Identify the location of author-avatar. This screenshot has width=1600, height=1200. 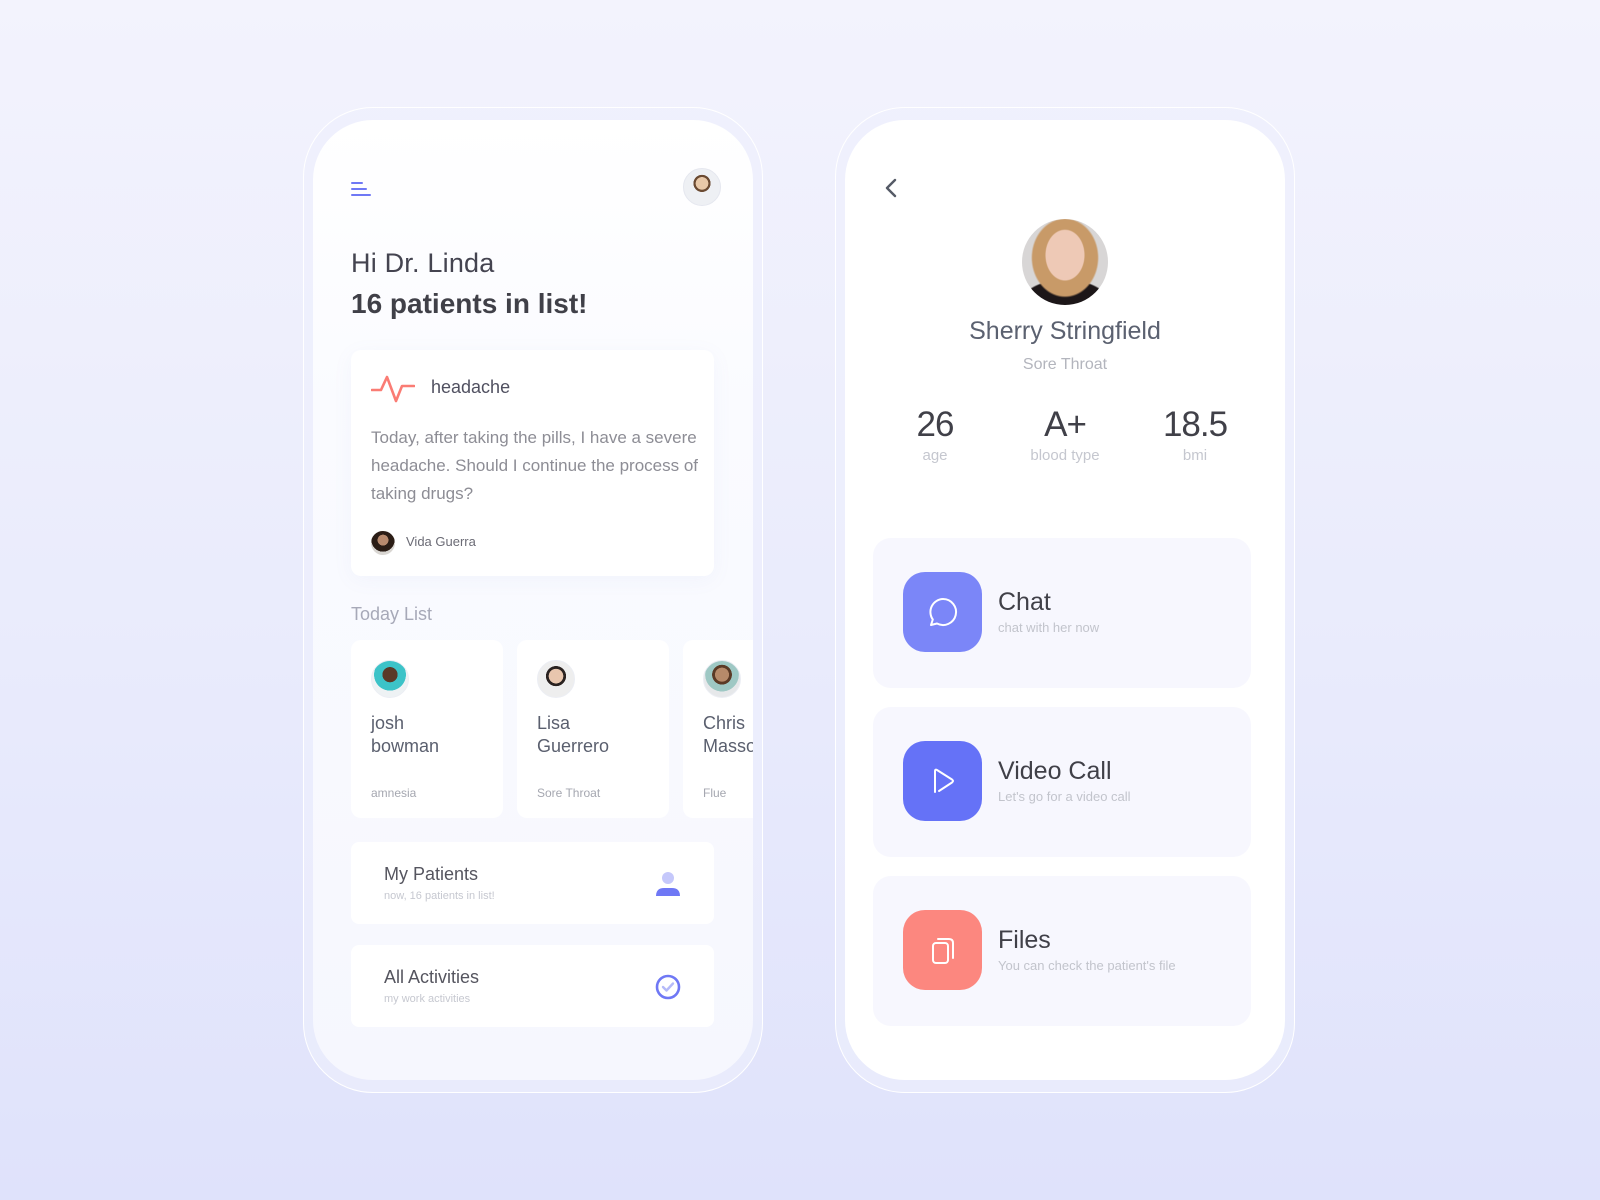
(383, 543).